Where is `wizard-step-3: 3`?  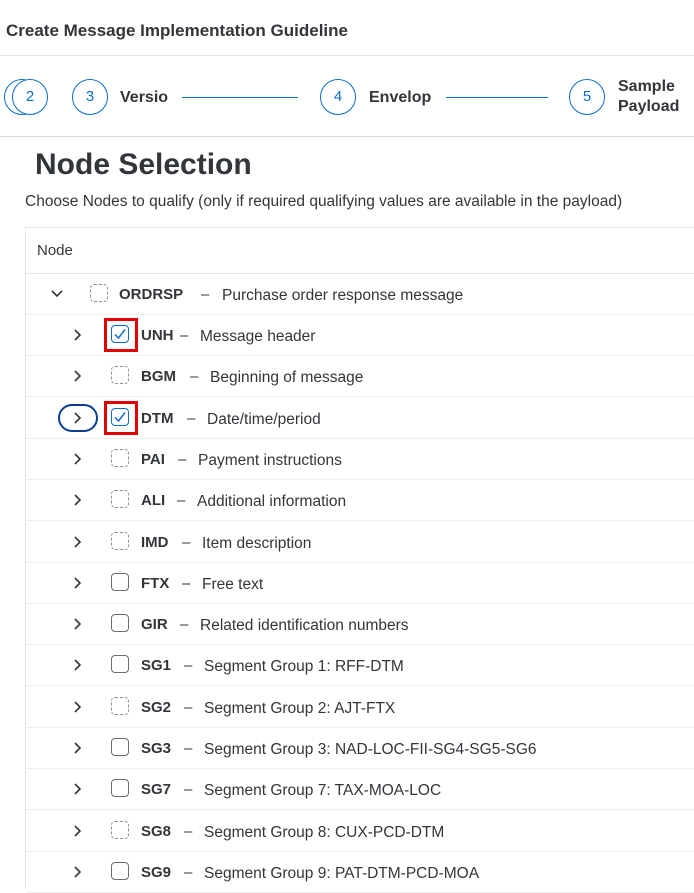
wizard-step-3: 3 is located at coordinates (90, 97).